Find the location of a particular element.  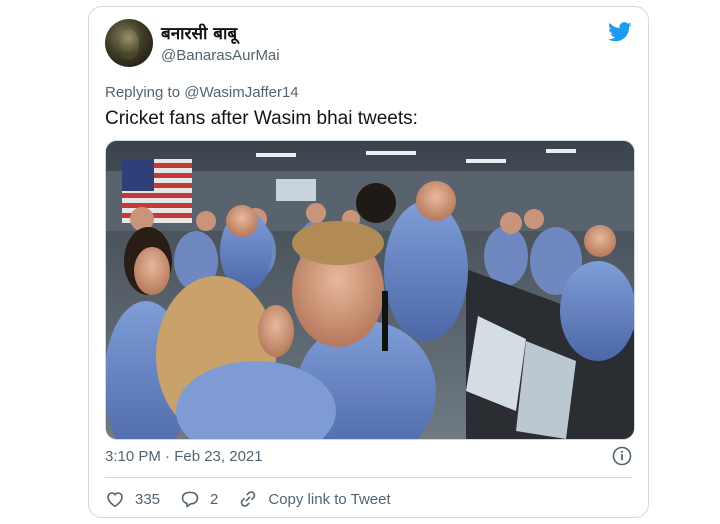

tweet-actions: 335 2 Copy link to Tweet is located at coordinates (258, 499).